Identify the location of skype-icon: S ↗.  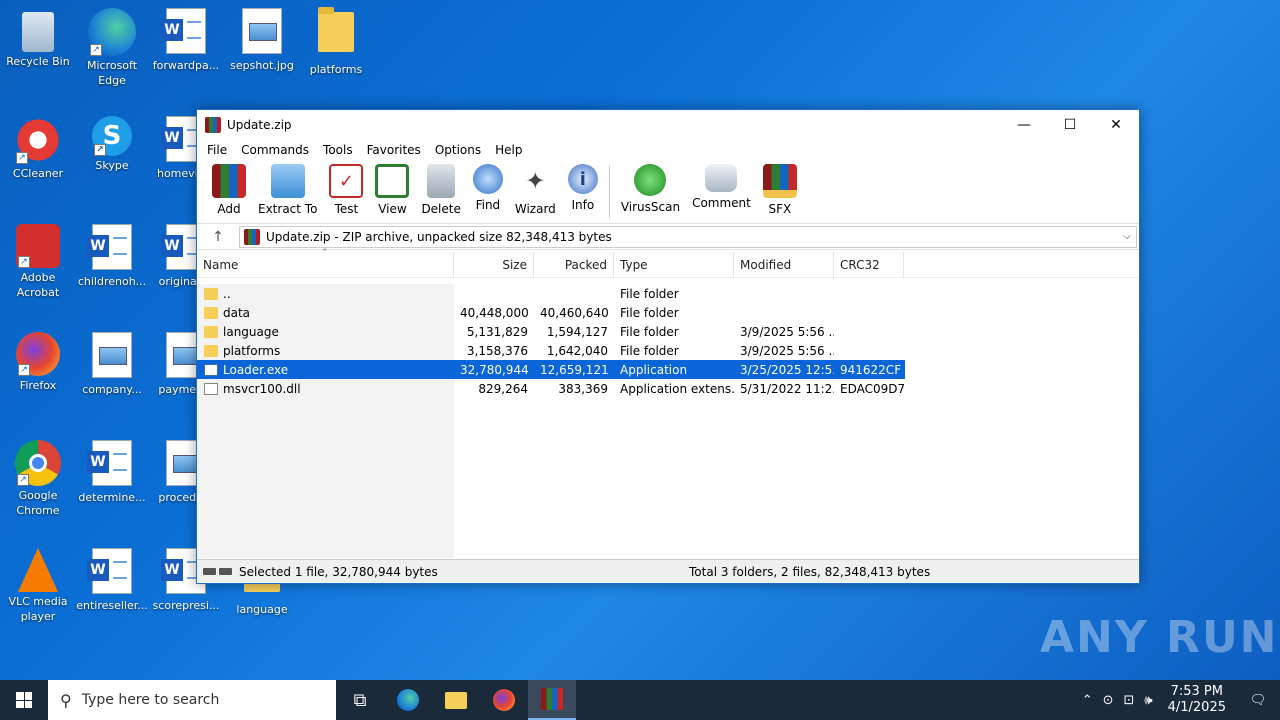
(112, 136).